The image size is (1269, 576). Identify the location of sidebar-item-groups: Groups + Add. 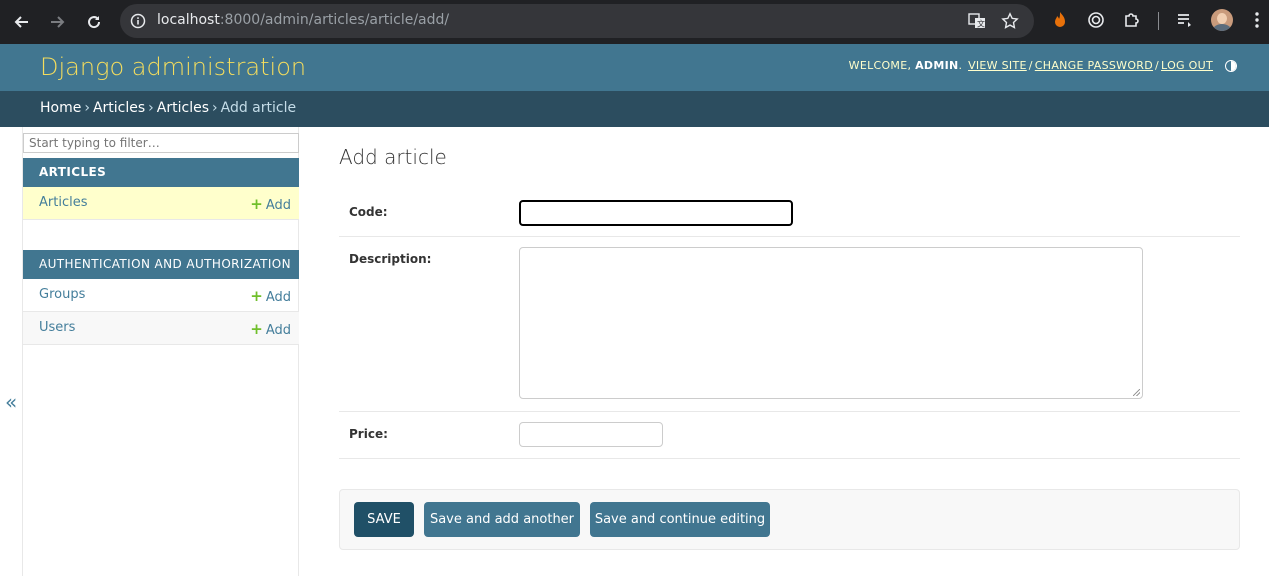
(161, 295).